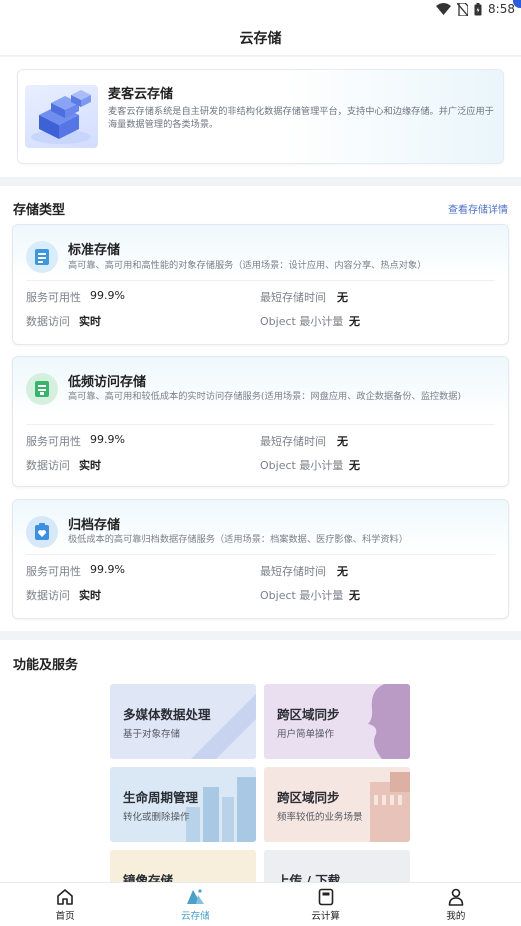 Image resolution: width=521 pixels, height=926 pixels. Describe the element at coordinates (463, 9) in the screenshot. I see `no-sim-icon` at that location.